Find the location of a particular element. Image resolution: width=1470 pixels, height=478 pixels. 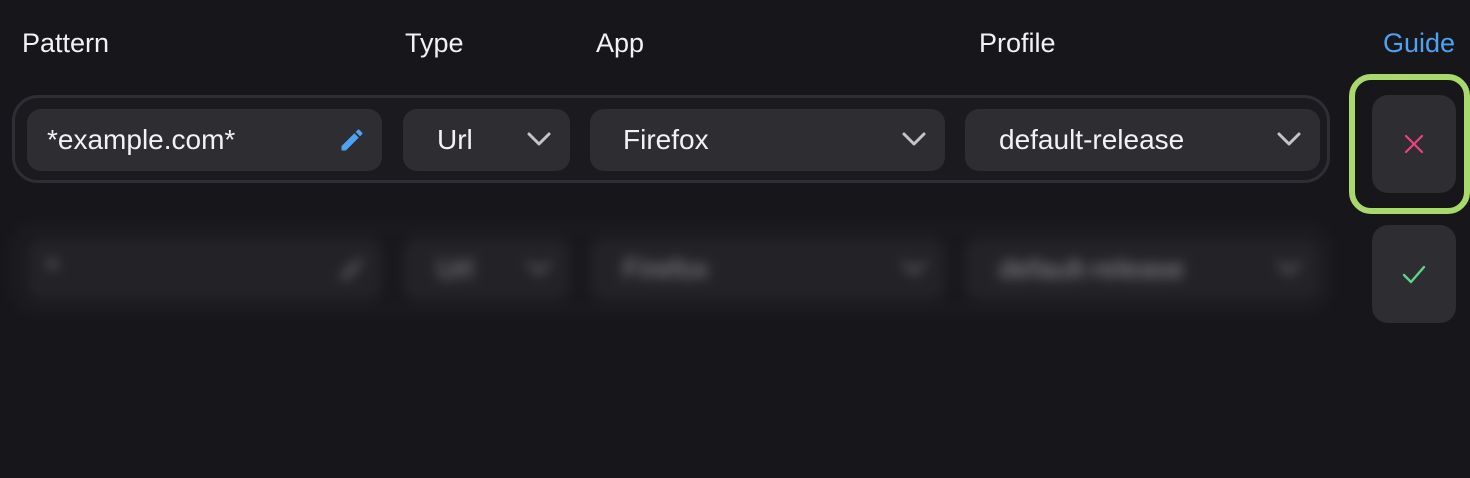

pattern-value: *example.com* is located at coordinates (141, 139).